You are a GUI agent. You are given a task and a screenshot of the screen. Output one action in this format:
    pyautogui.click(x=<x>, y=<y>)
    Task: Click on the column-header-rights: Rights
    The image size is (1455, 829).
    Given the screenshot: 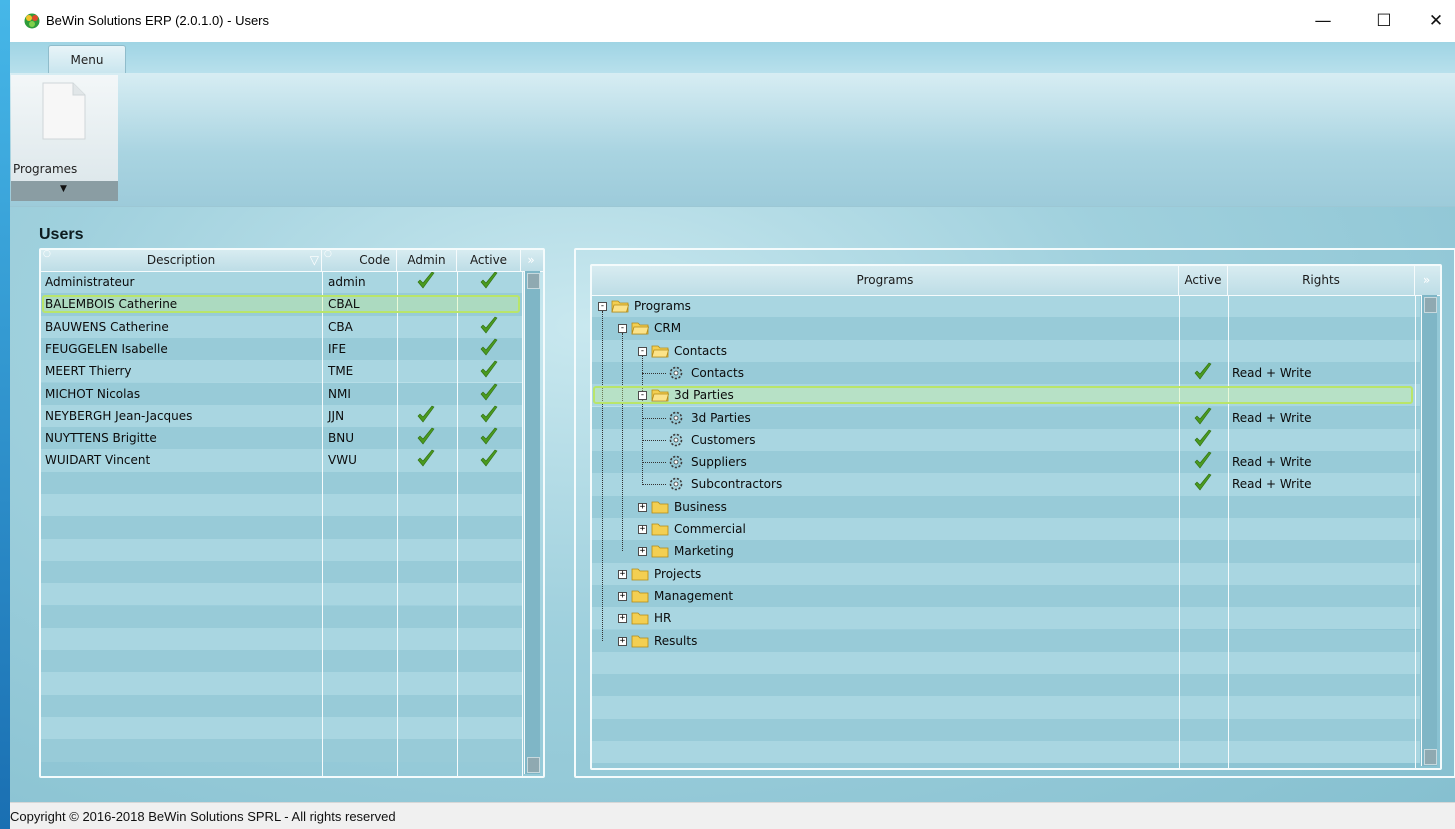 What is the action you would take?
    pyautogui.click(x=1321, y=280)
    